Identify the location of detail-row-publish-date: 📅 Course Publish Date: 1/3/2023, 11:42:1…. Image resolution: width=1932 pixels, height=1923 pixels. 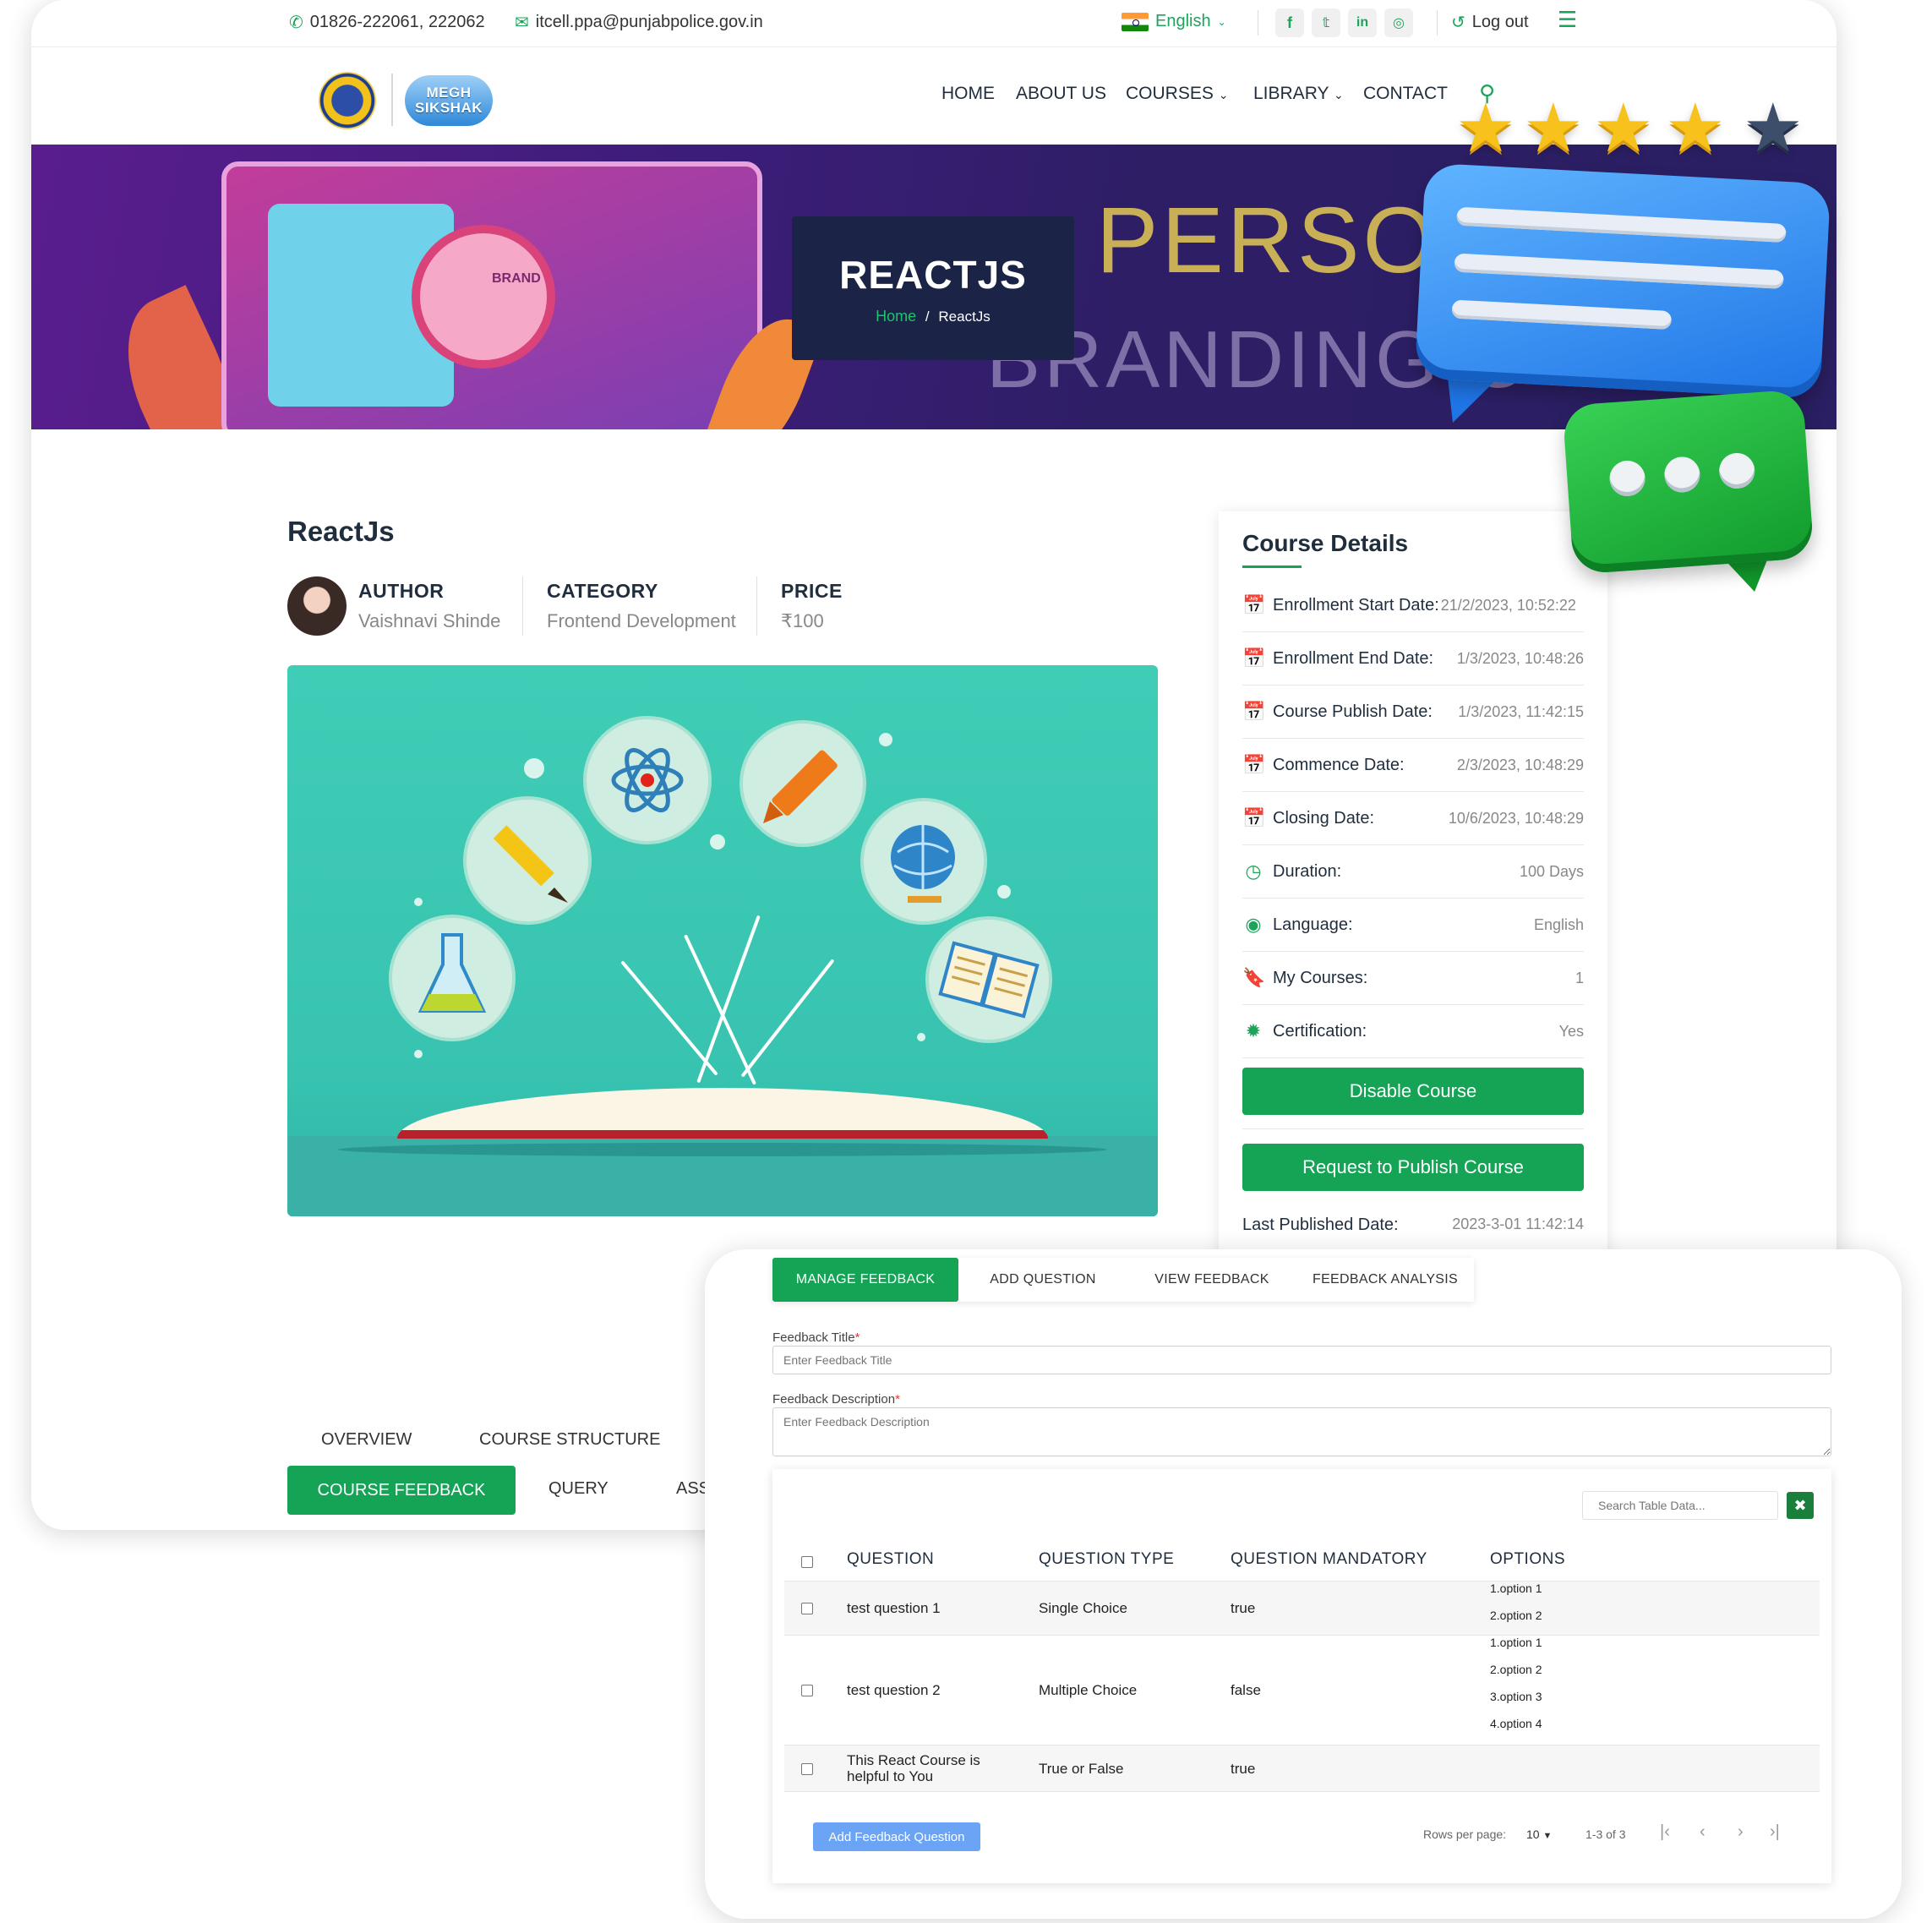
(1413, 712).